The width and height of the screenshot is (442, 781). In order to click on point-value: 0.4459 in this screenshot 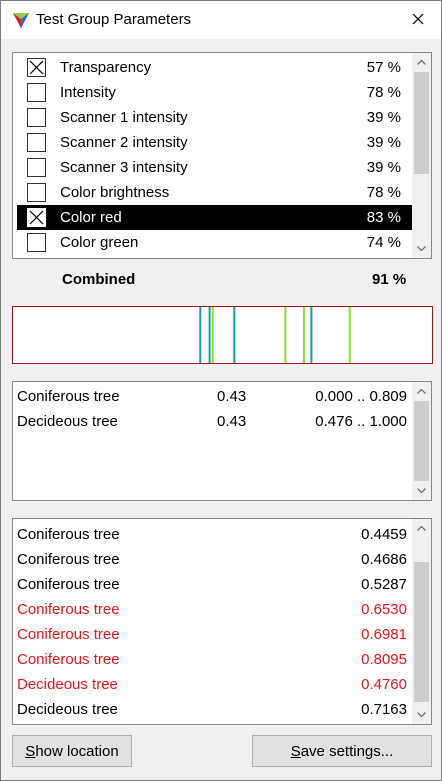, I will do `click(384, 534)`.